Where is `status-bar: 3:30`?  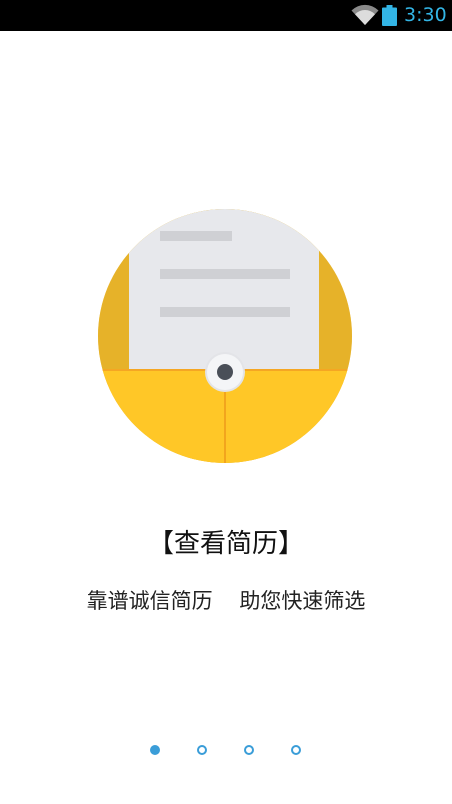 status-bar: 3:30 is located at coordinates (226, 15).